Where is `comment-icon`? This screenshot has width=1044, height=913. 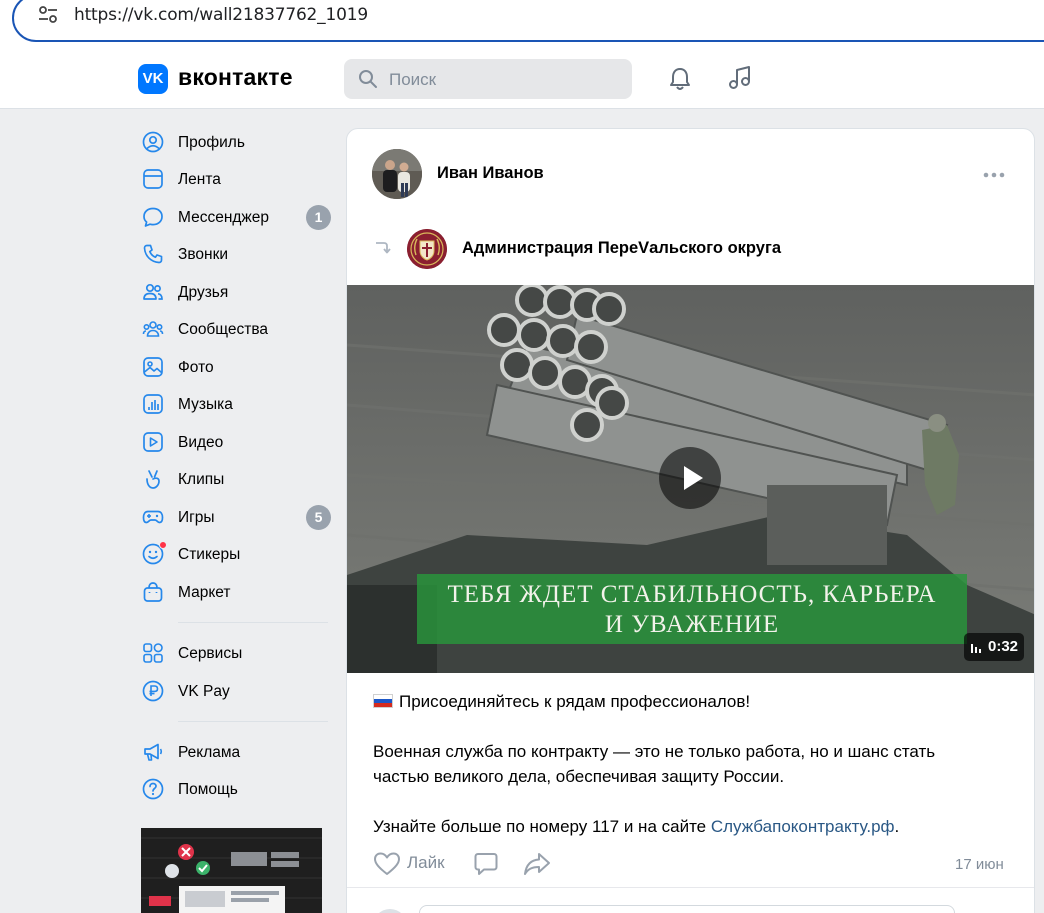
comment-icon is located at coordinates (486, 864).